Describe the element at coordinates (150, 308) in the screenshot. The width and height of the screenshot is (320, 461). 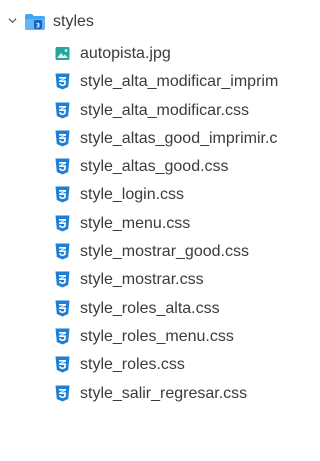
I see `file-name: style_roles_alta.css` at that location.